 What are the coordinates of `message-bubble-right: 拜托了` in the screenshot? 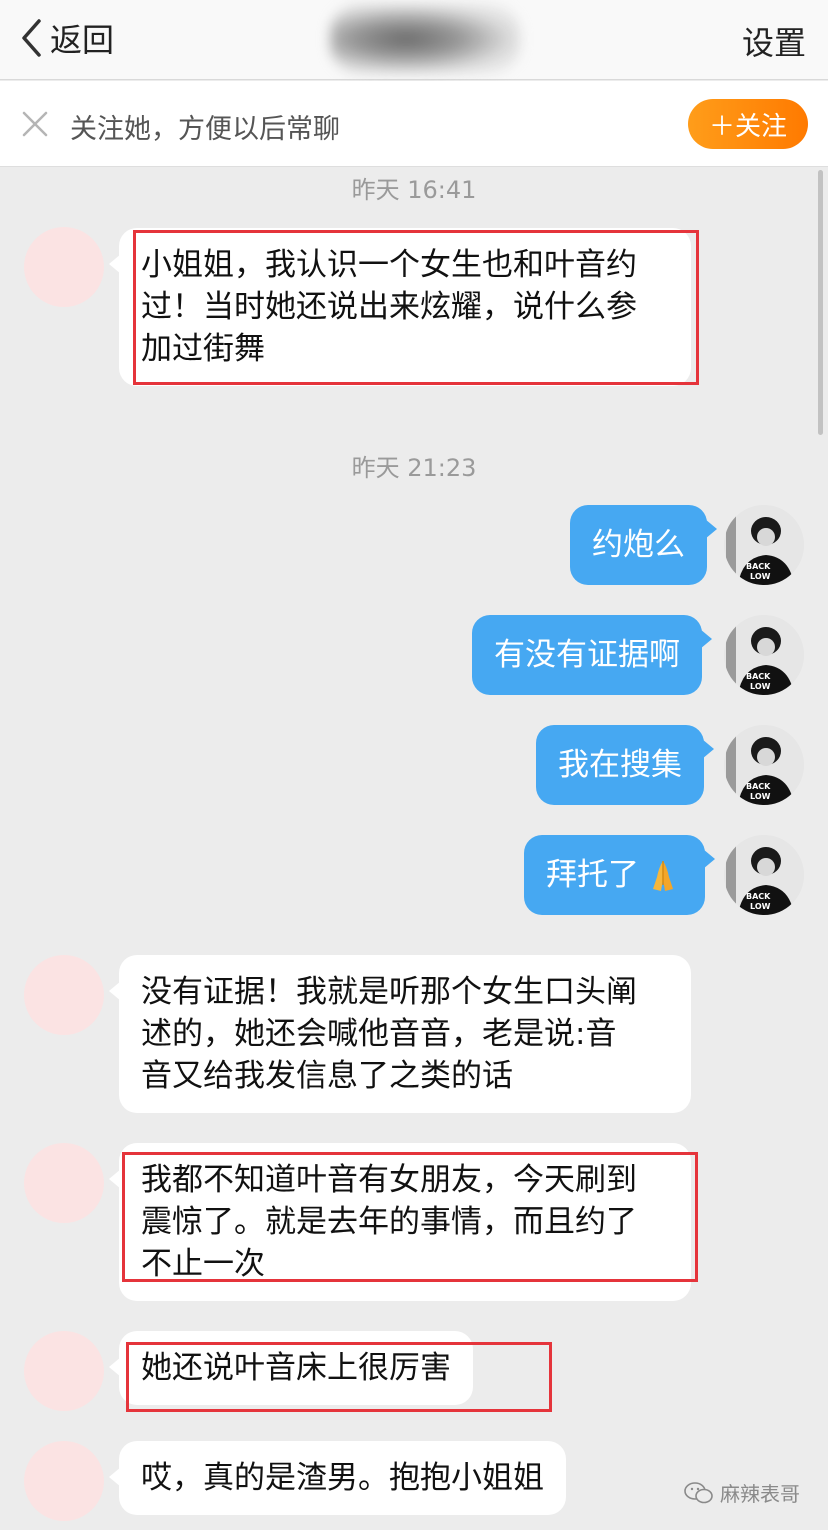 It's located at (619, 875).